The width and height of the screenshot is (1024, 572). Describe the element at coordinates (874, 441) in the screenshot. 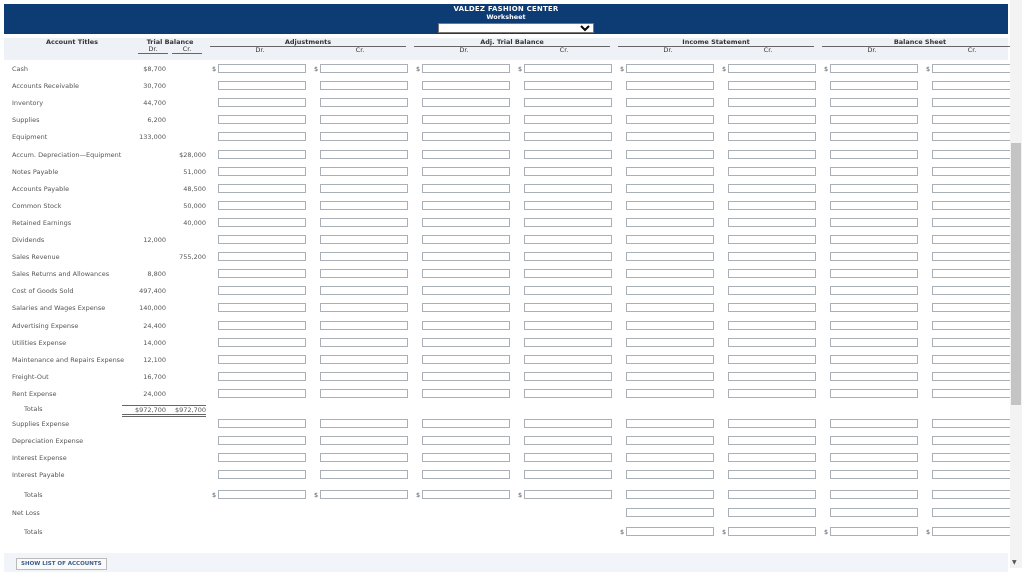

I see `adj-row-balance-sheet-dr-input` at that location.